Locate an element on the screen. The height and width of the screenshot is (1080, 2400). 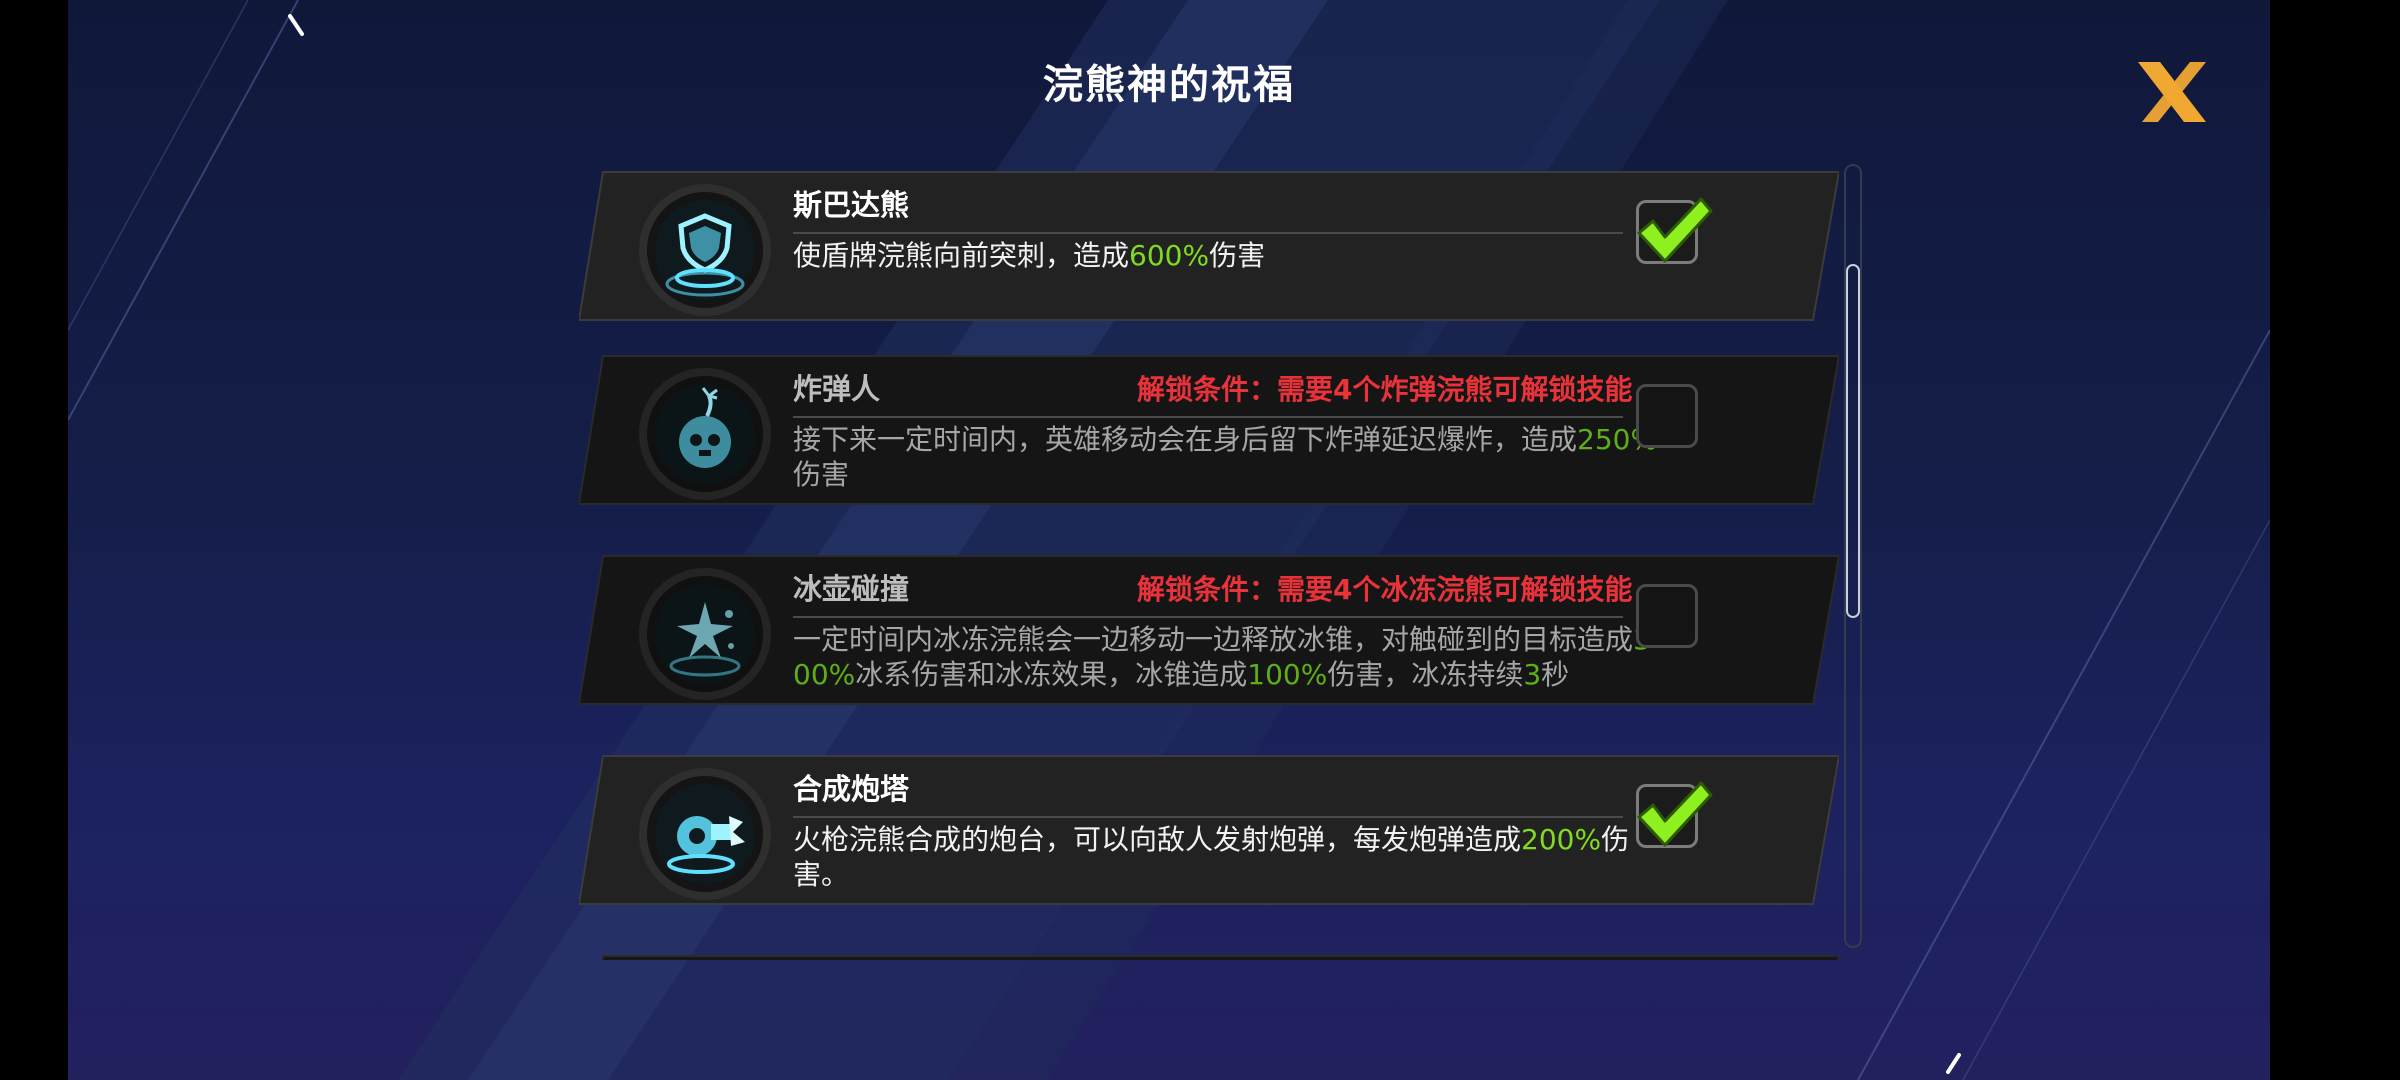
skill-card: 合成炮塔 火枪浣熊合成的炮台，可以向敌人发射炮弹，每发炮弹造成200%伤害。 is located at coordinates (1209, 830).